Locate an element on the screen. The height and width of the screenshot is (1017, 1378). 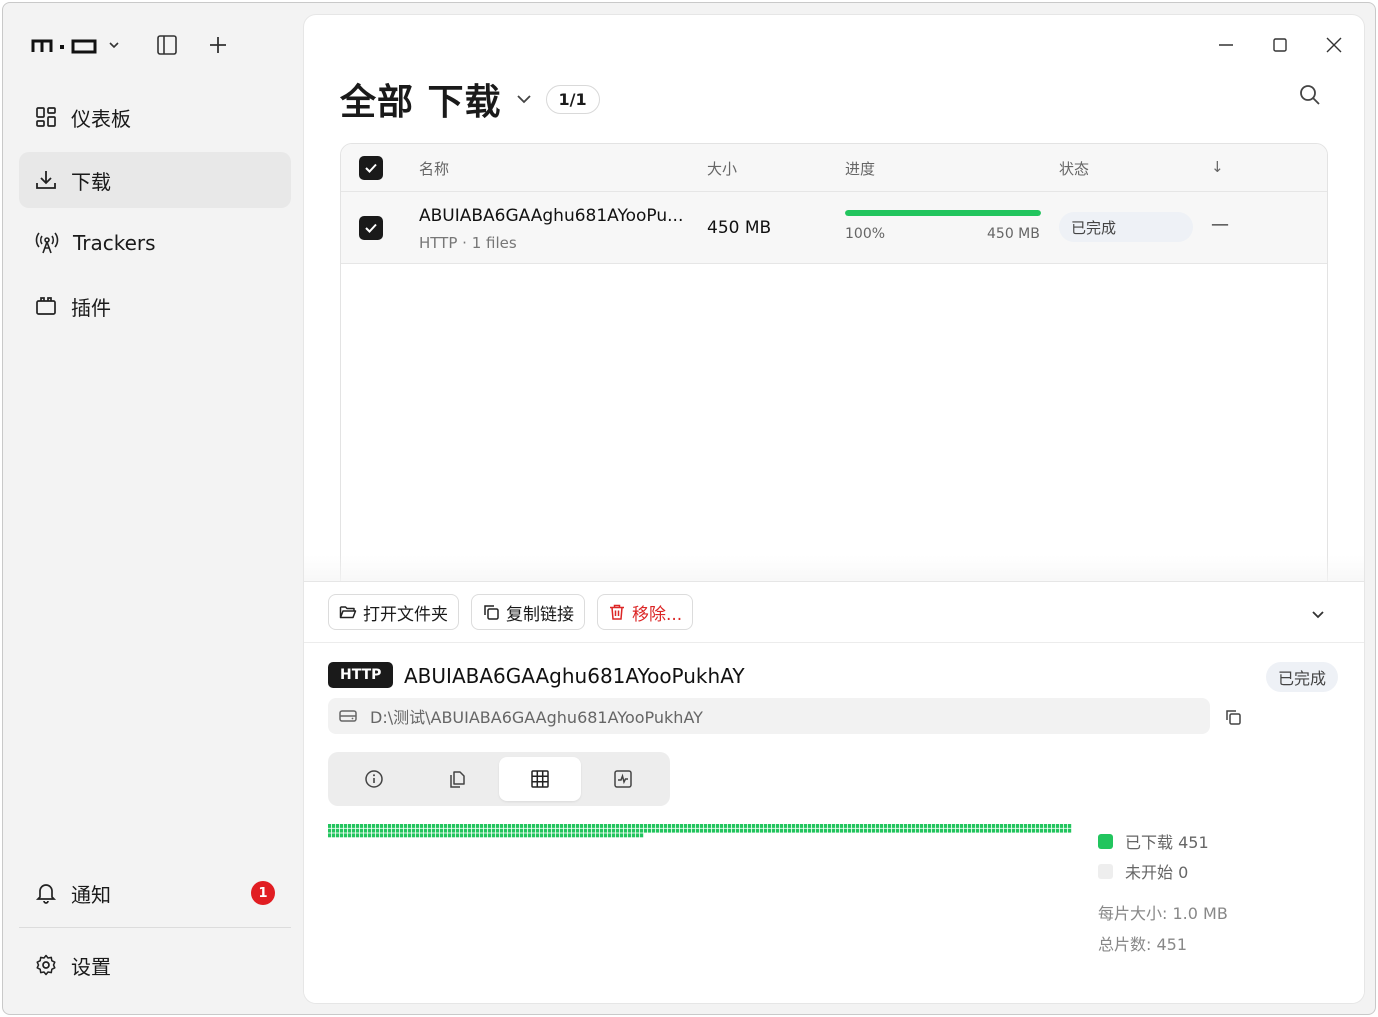
bell-icon is located at coordinates (46, 894).